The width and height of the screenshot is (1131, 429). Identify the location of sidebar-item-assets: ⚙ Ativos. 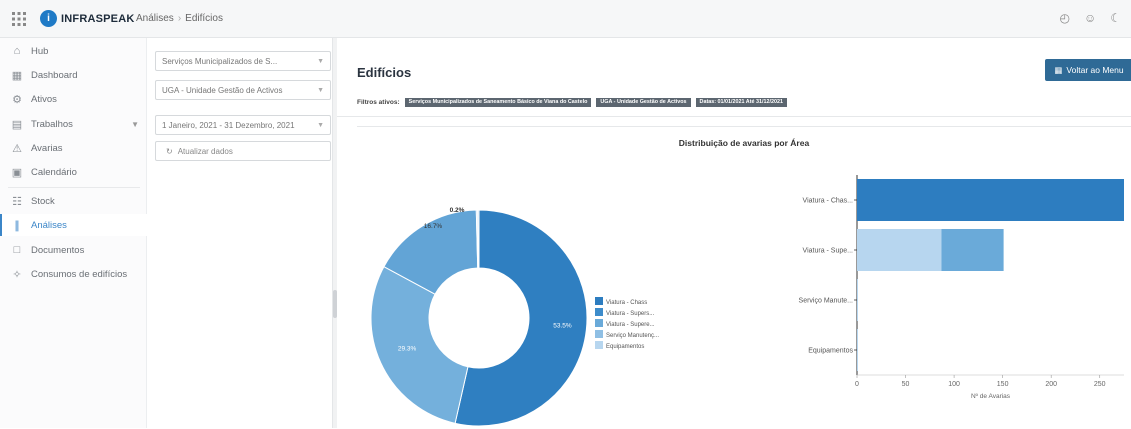
(73, 99).